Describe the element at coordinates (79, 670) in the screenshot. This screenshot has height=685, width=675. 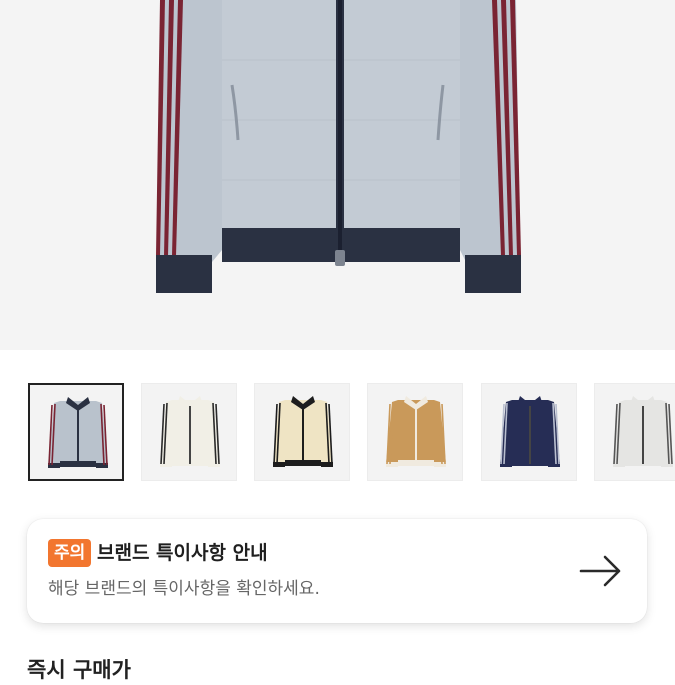
I see `instant-price-heading: 즉시 구매가` at that location.